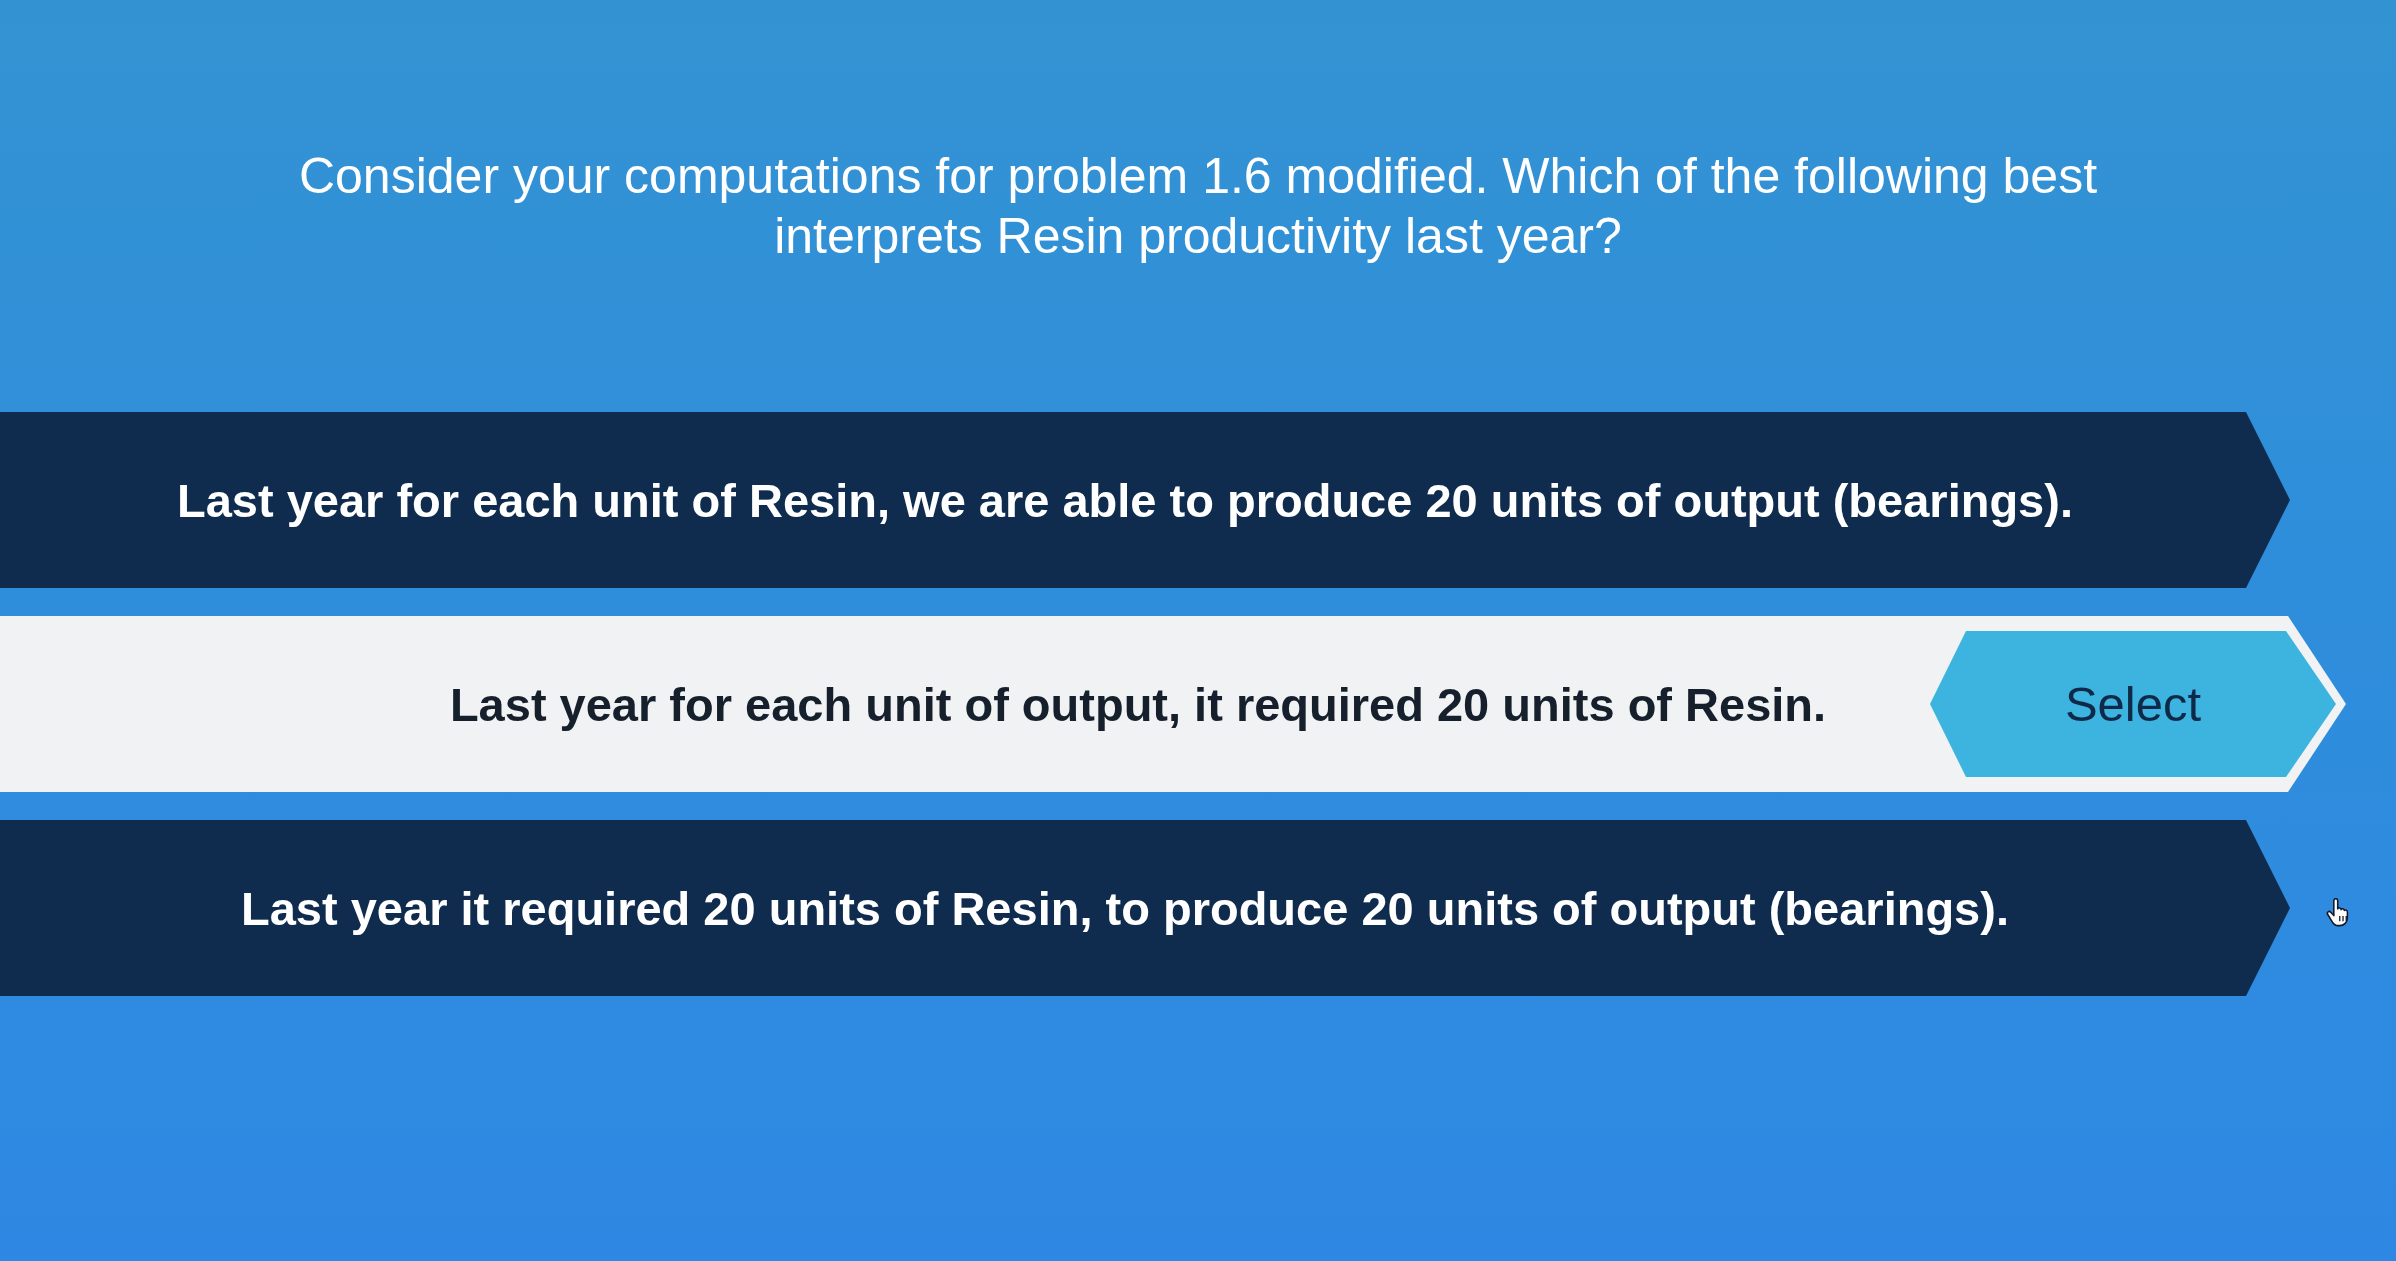 This screenshot has height=1261, width=2396. I want to click on answer-option: Last year for each unit of output, it required 20 units of Resin. Select, so click(1173, 704).